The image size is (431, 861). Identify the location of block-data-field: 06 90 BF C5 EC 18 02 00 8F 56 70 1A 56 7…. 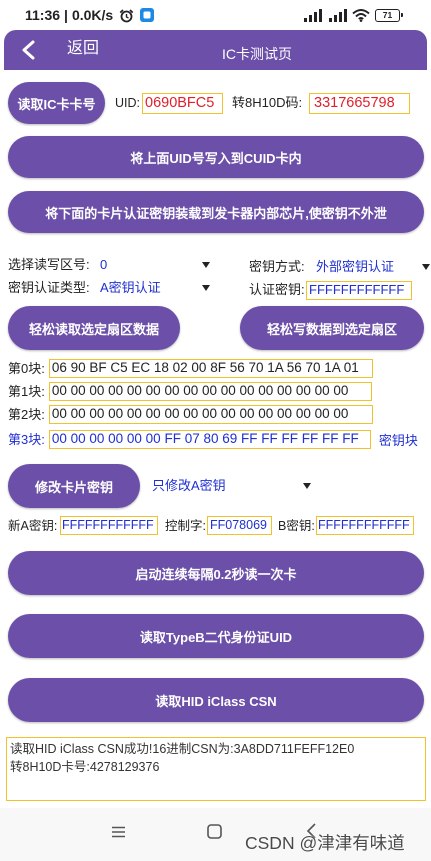
(210, 368).